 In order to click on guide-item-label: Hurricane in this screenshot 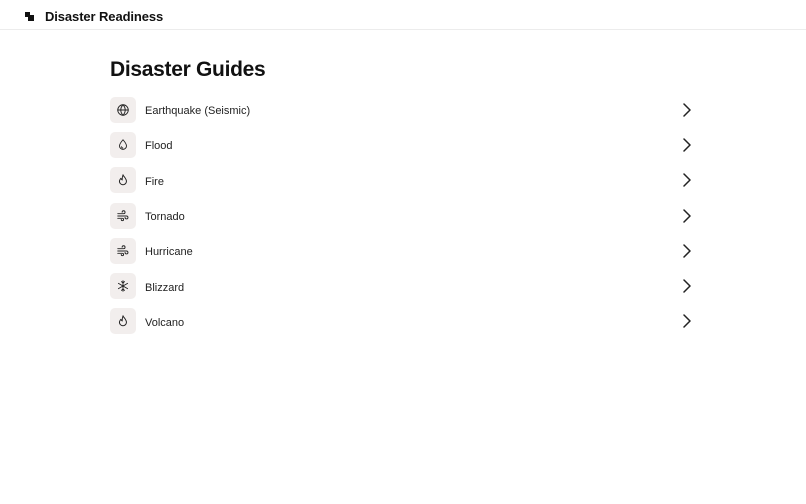, I will do `click(169, 252)`.